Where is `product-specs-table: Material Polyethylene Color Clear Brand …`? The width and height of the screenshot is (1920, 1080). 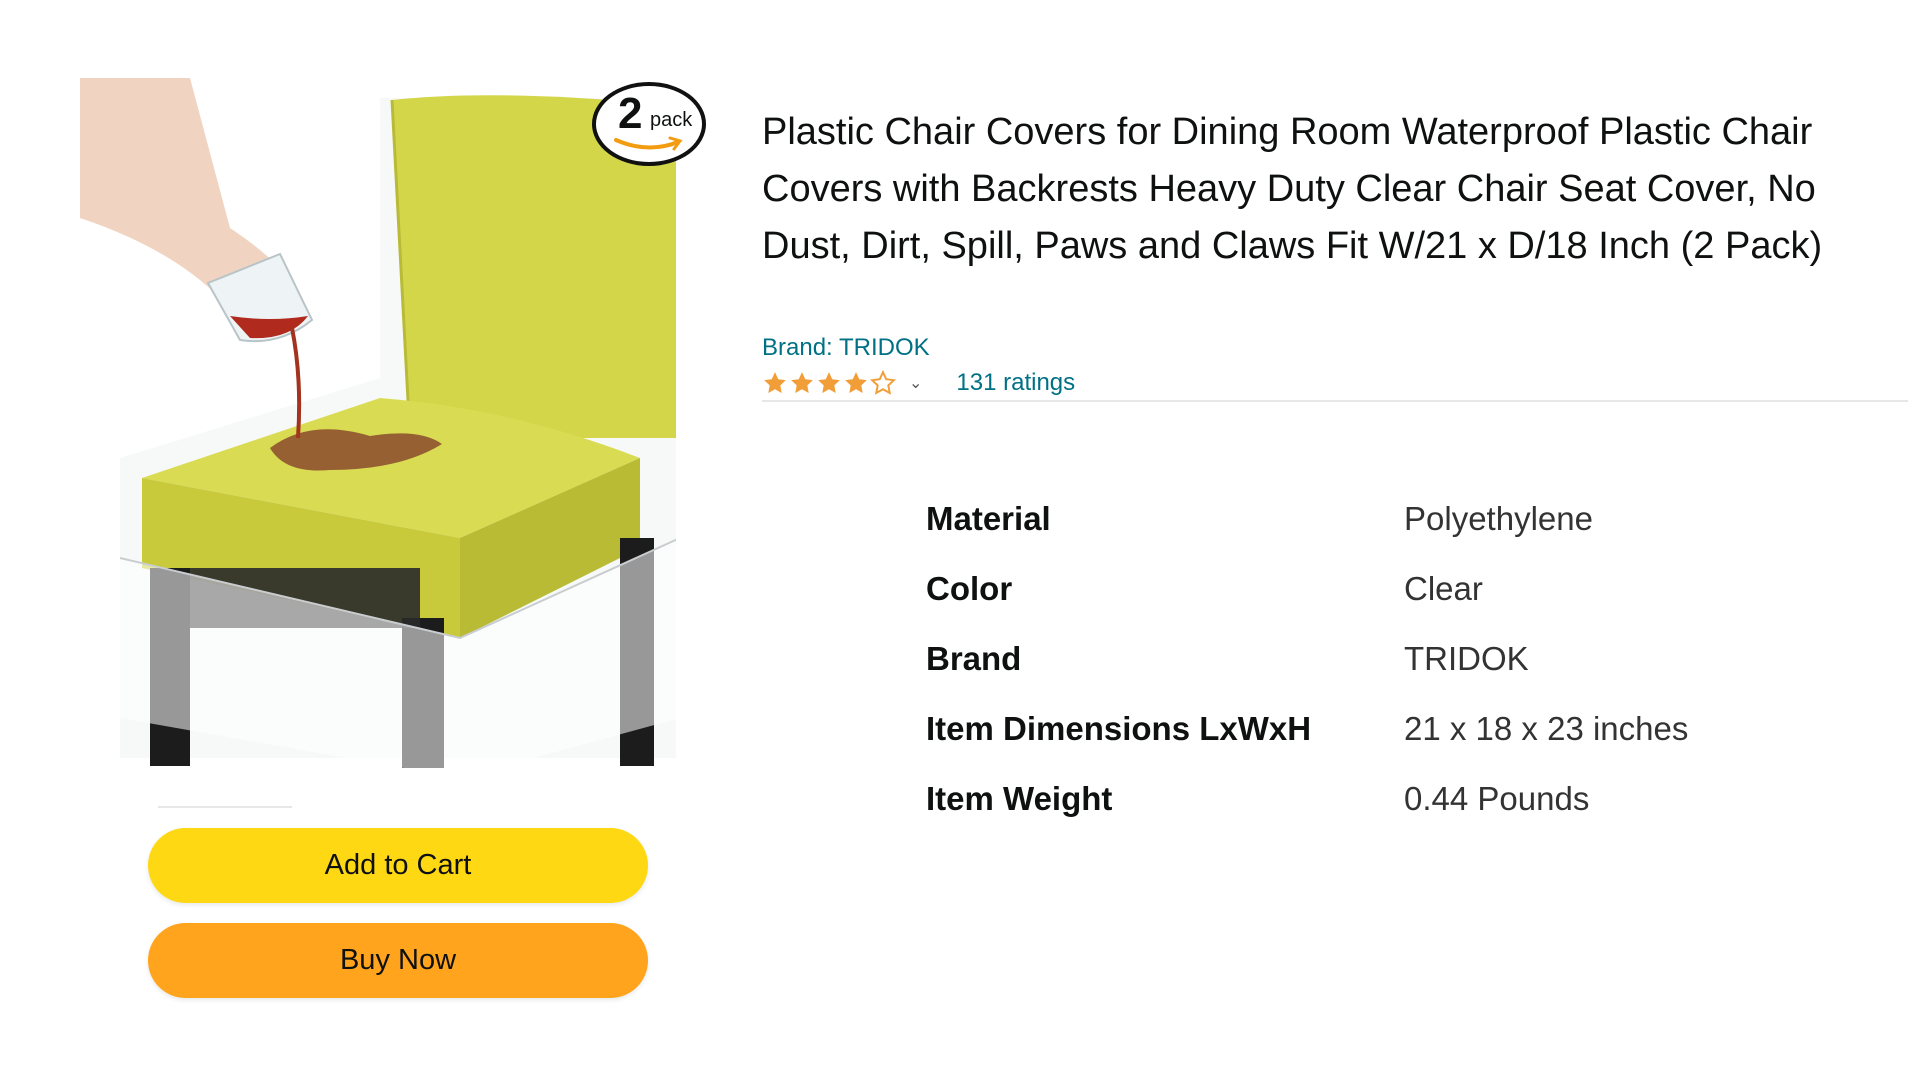
product-specs-table: Material Polyethylene Color Clear Brand … is located at coordinates (1307, 659).